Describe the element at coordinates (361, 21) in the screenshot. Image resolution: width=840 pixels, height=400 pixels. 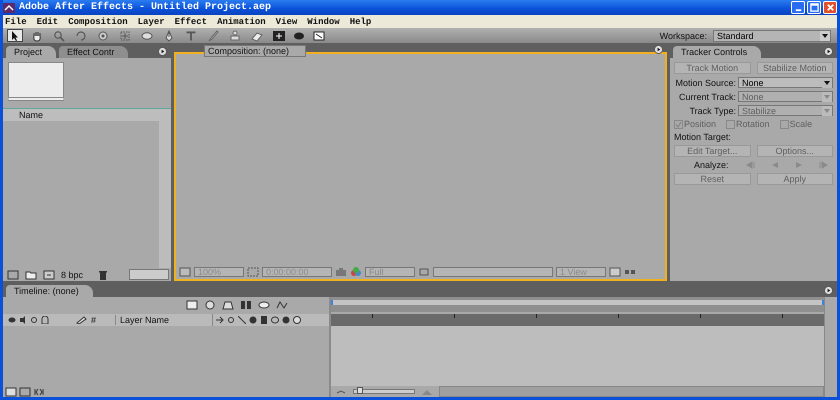
I see `menu-item: Help` at that location.